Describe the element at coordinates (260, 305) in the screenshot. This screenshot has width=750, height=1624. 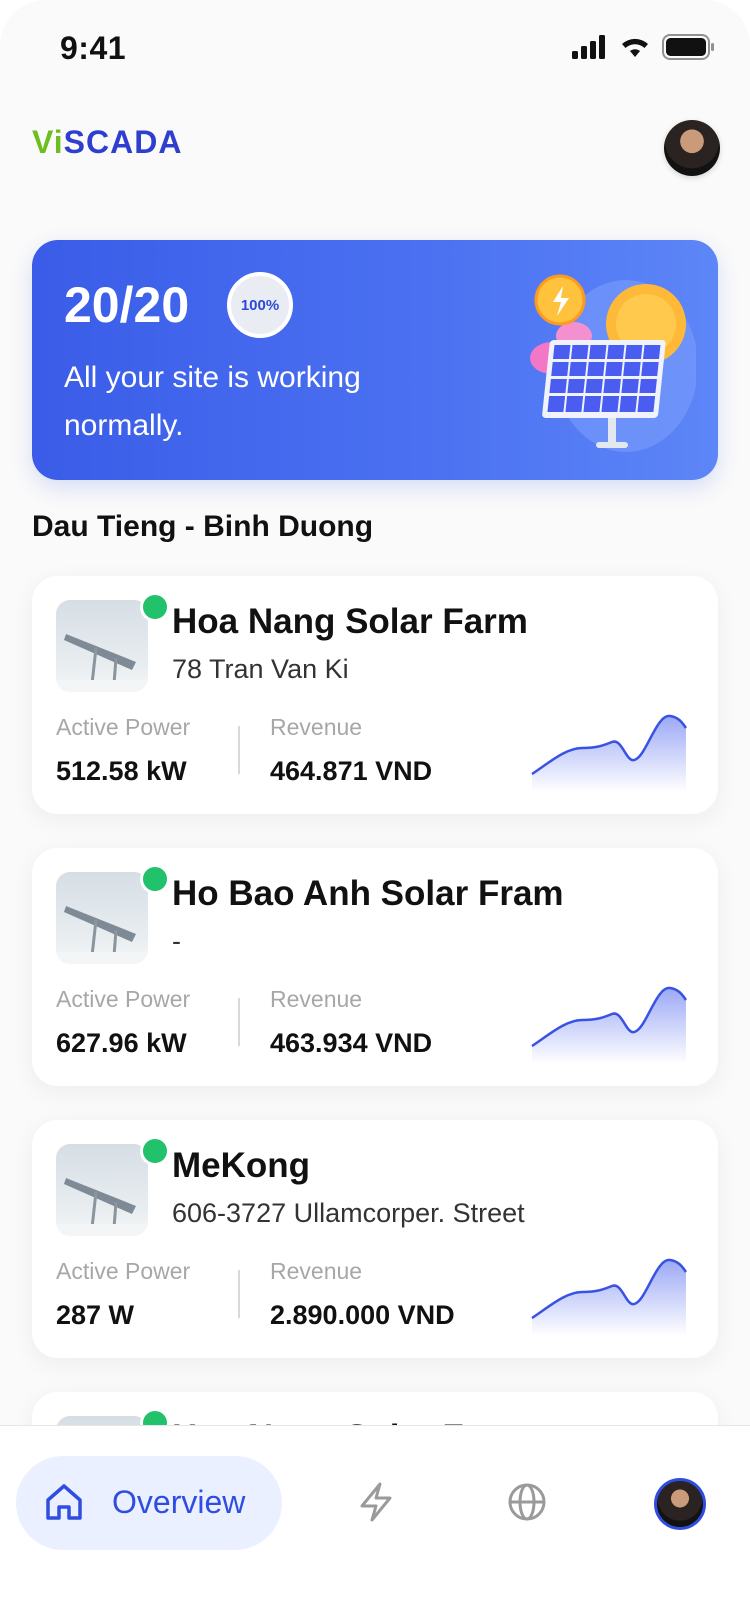
I see `percent-badge: 100%` at that location.